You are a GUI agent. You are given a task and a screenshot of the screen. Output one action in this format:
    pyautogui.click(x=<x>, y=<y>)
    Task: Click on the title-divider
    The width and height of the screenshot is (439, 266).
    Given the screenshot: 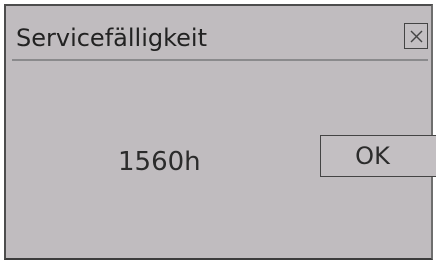 What is the action you would take?
    pyautogui.click(x=220, y=60)
    